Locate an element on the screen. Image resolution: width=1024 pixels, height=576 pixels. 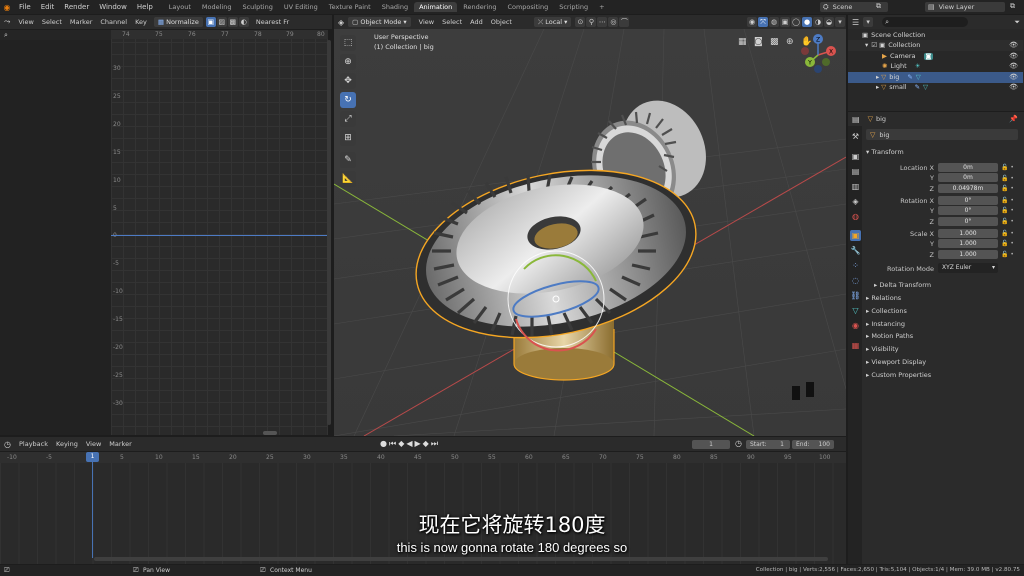
graph-vertical-scrollbar is located at coordinates (329, 232).